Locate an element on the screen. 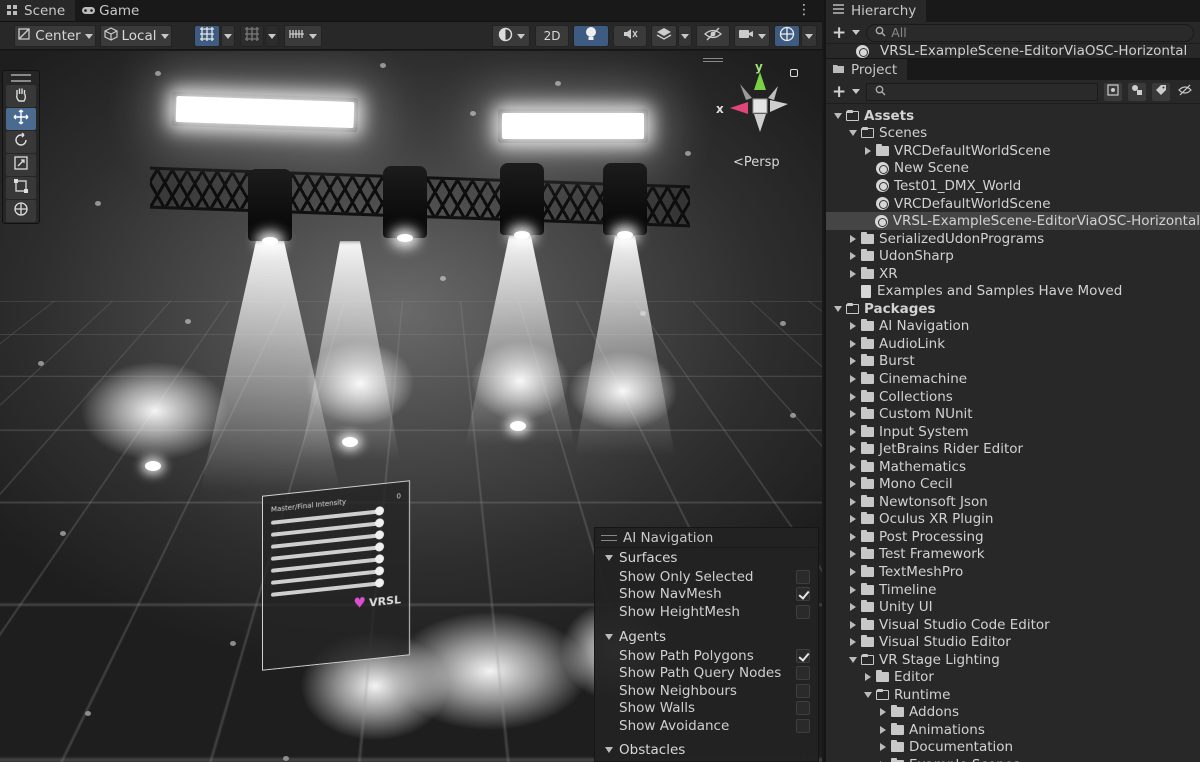  project-tree-item: Addons is located at coordinates (1013, 713).